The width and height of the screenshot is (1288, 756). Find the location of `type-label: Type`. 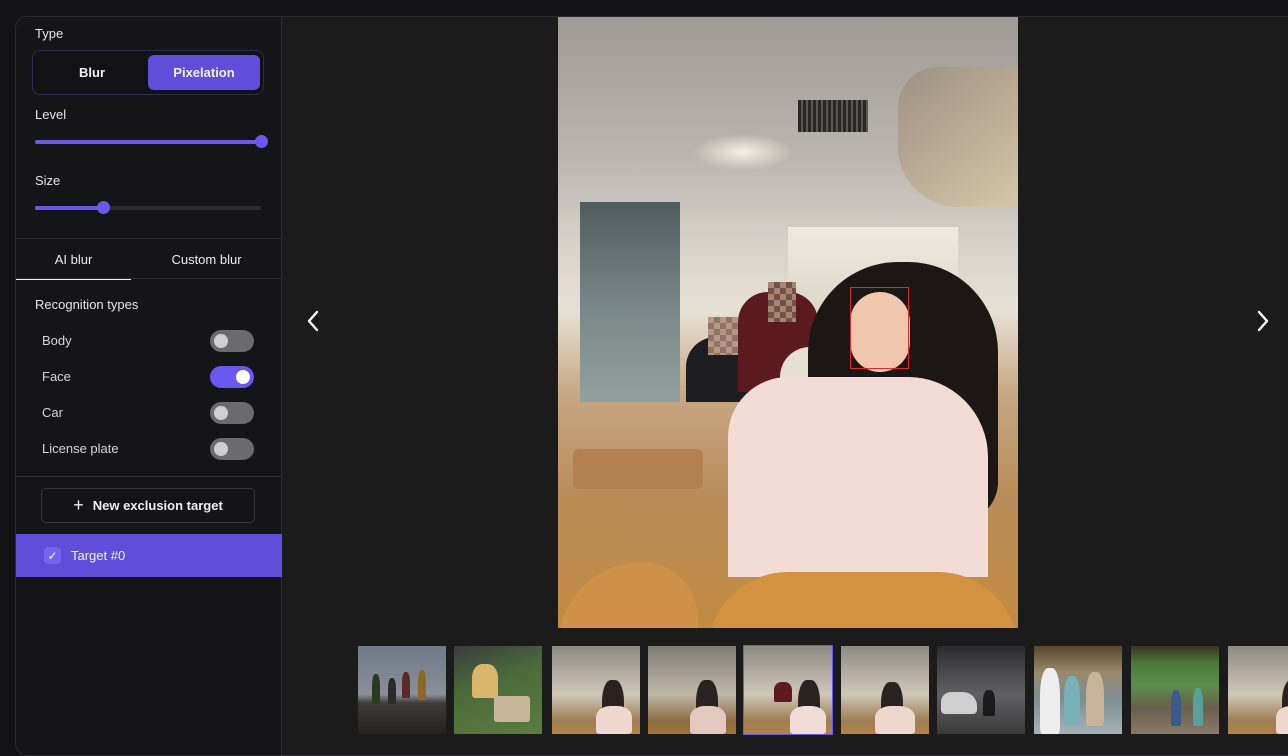

type-label: Type is located at coordinates (49, 33).